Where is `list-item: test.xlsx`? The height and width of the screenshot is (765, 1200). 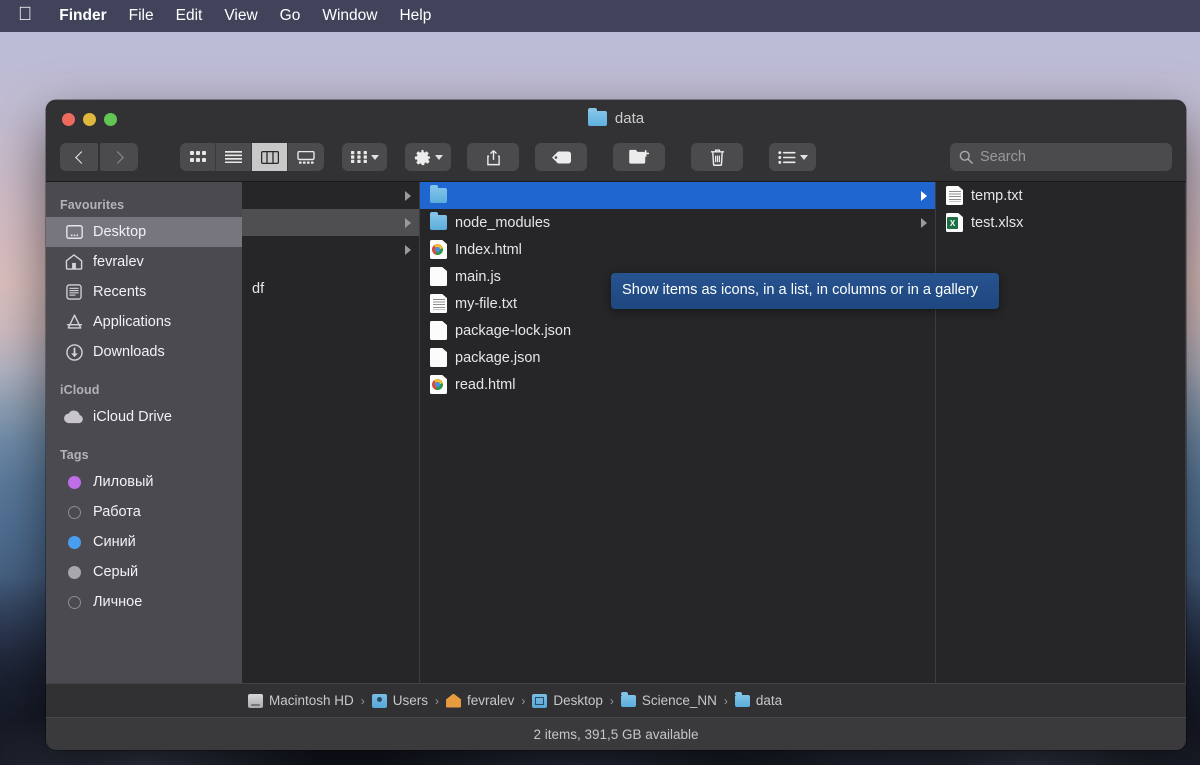
list-item: test.xlsx is located at coordinates (1060, 222).